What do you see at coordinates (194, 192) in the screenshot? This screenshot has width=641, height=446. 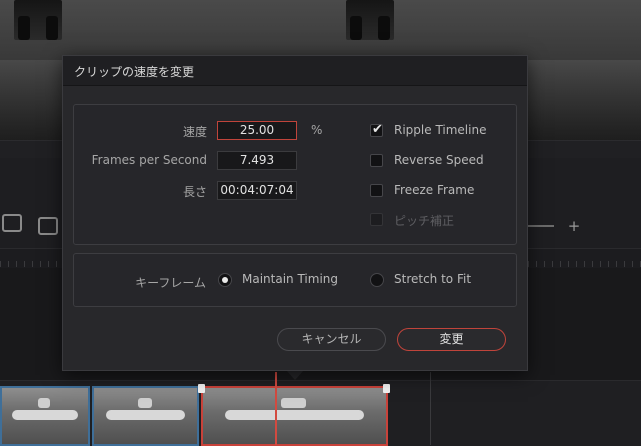 I see `duration-label: 長さ` at bounding box center [194, 192].